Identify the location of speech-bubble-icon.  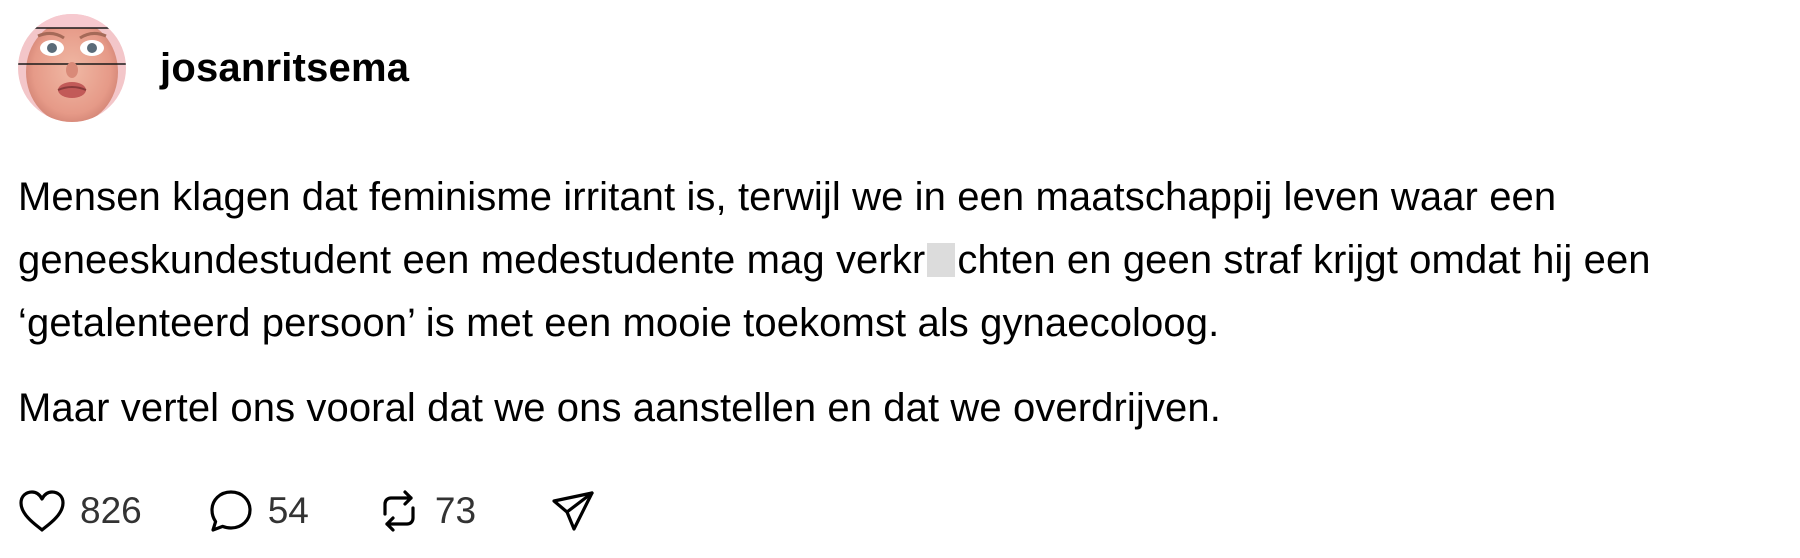
(231, 511).